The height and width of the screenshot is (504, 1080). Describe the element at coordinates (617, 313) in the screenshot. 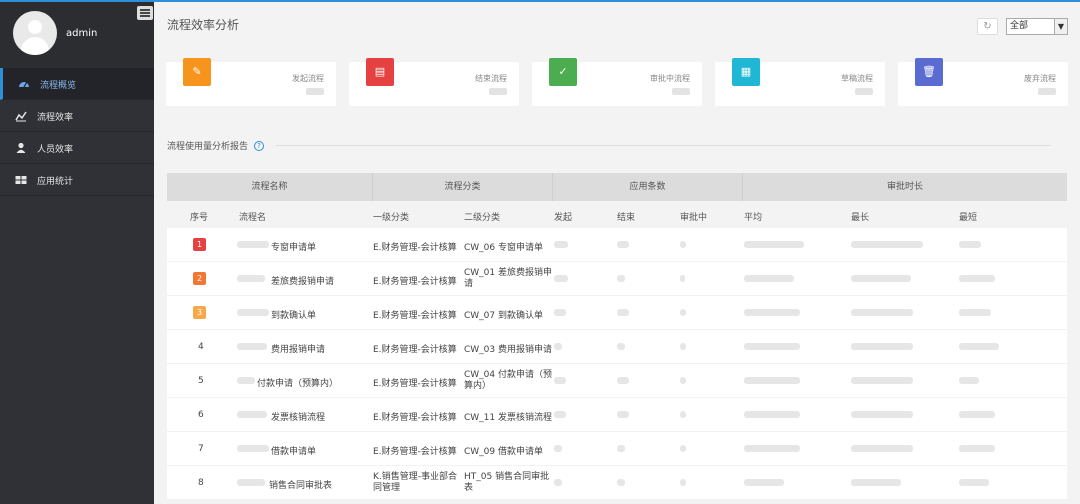

I see `table-row: 3 到款确认单 E.财务管理-会计核算 CW_07 到款确认单` at that location.